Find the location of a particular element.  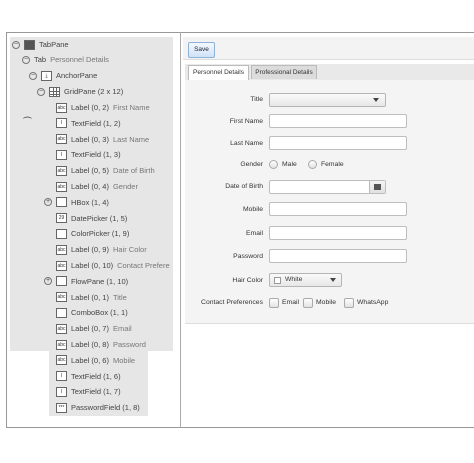

contact-email-label: Email is located at coordinates (290, 302).